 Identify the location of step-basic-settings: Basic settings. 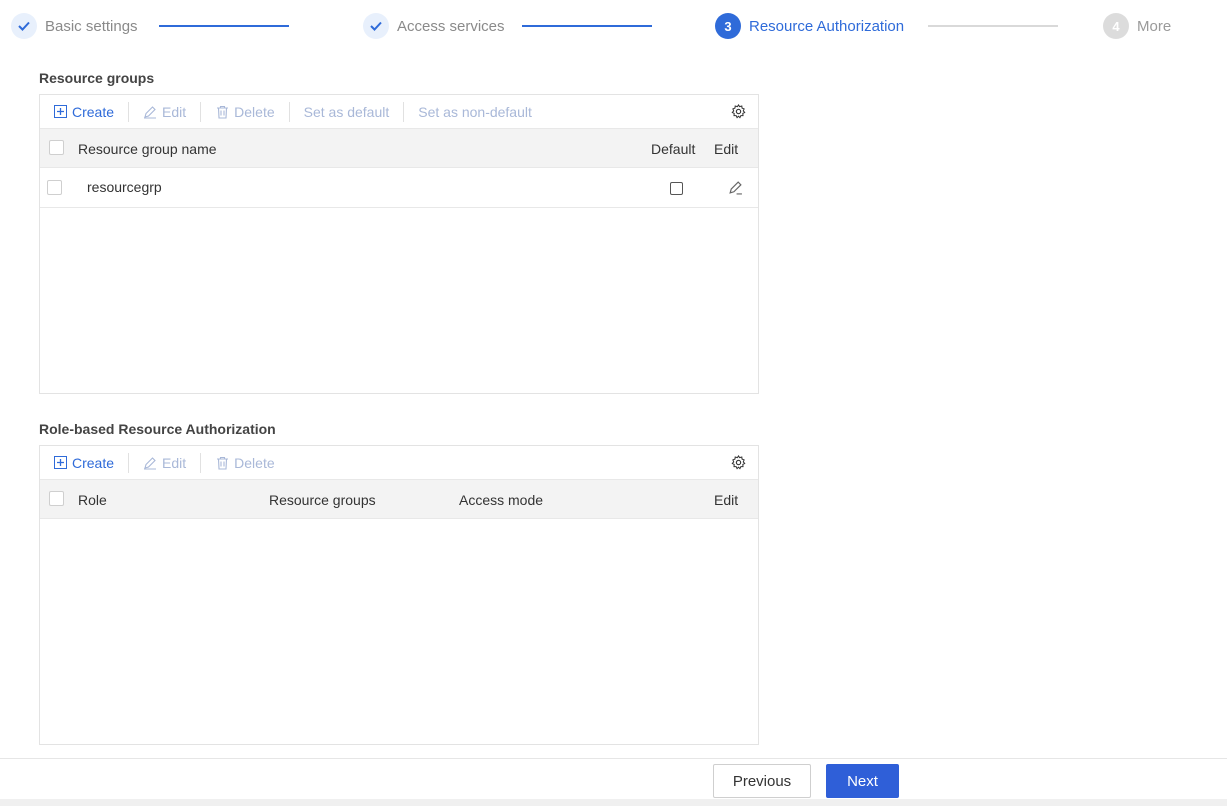
(74, 26).